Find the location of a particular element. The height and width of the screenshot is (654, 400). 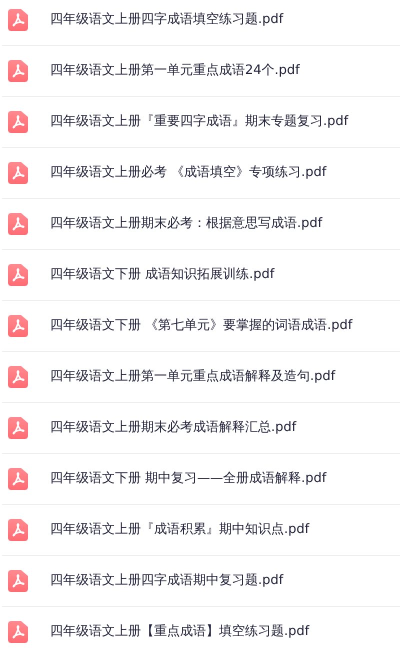

file-name: 四年级语文下册 期中复习——全册成语解释.pdf is located at coordinates (188, 479).